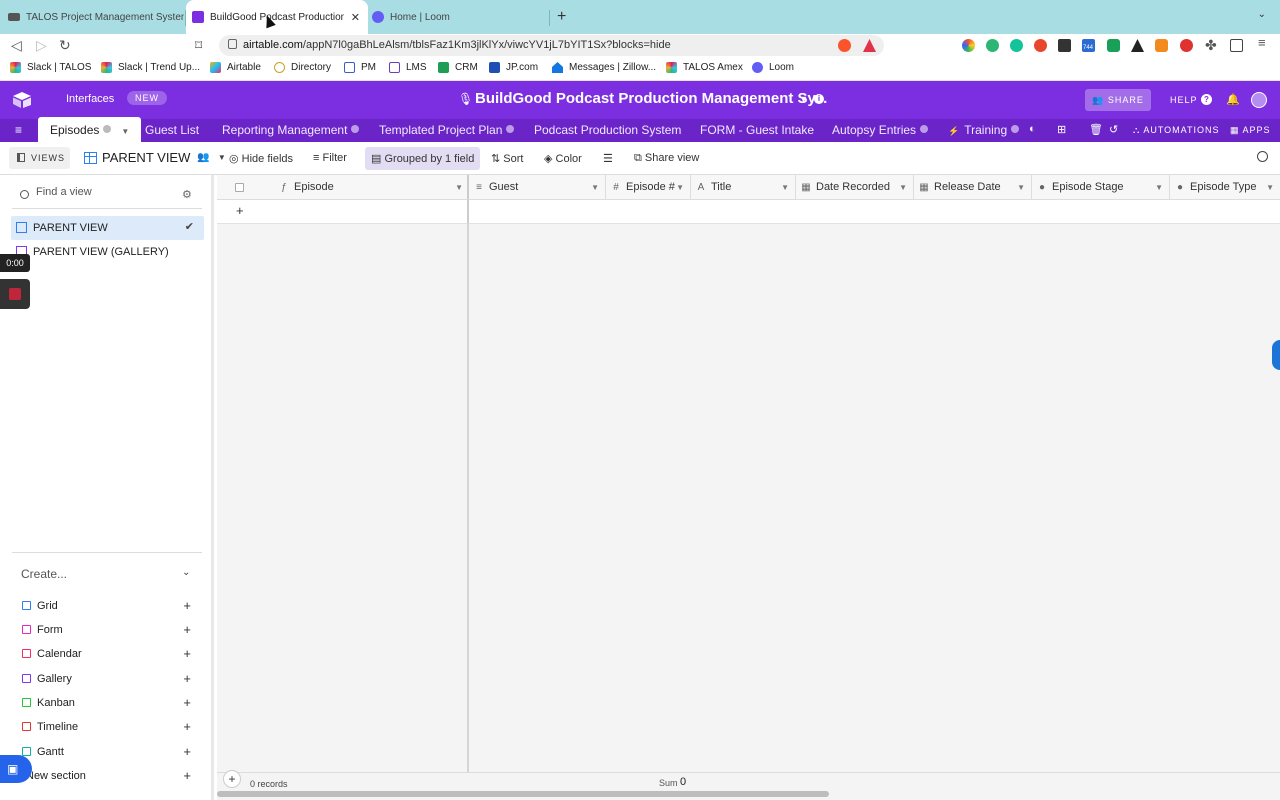 The image size is (1280, 800). Describe the element at coordinates (973, 187) in the screenshot. I see `column-header-release-date: ▦ Release Date ▼` at that location.